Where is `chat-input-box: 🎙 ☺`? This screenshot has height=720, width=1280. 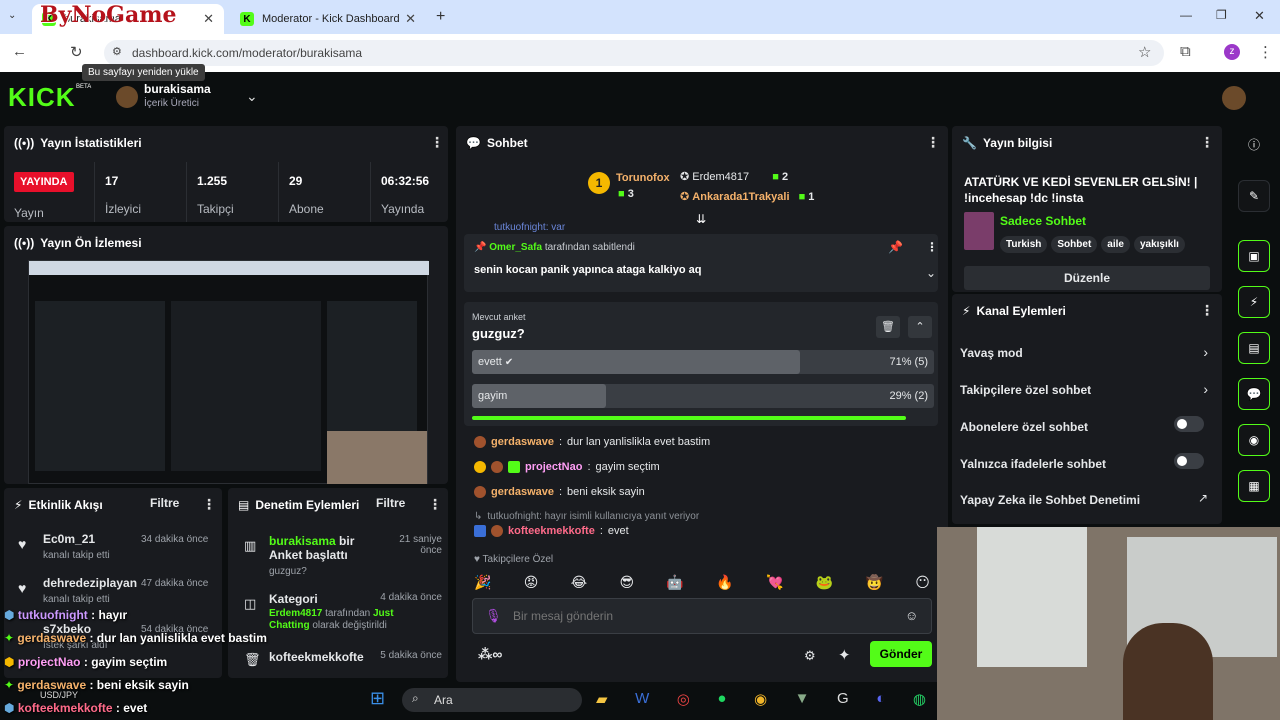
chat-input-box: 🎙 ☺ is located at coordinates (702, 616).